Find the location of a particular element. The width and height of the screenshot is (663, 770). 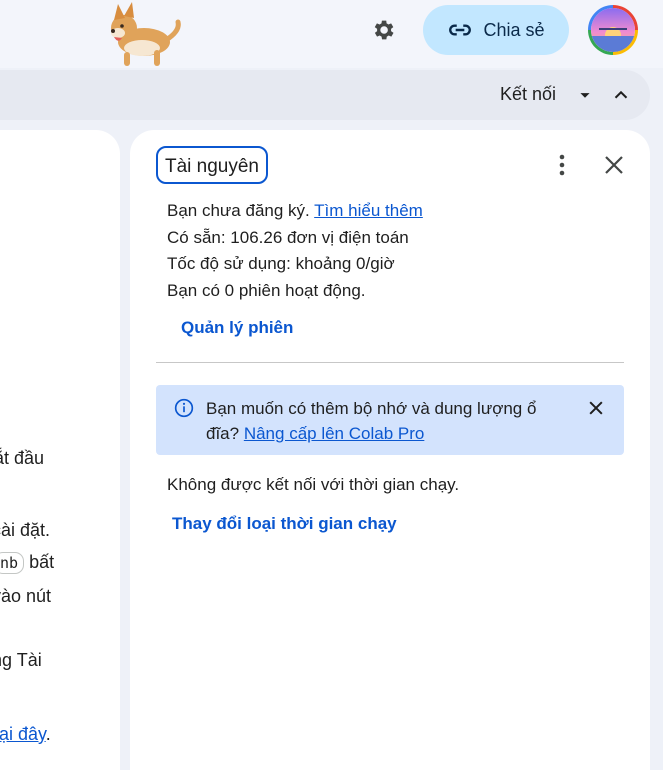

avatar-image is located at coordinates (613, 30).